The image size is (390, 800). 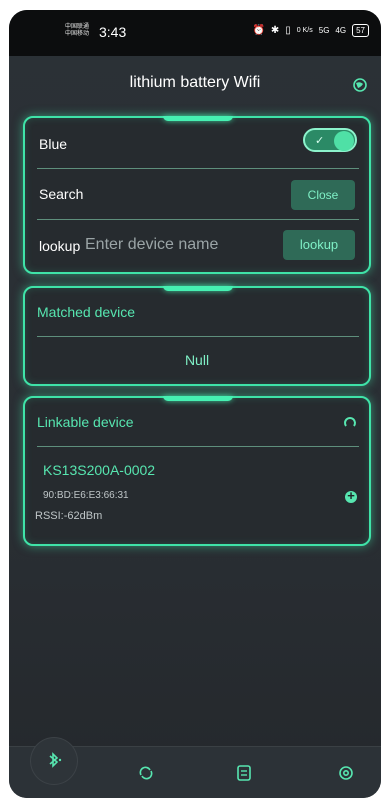 I want to click on matched-device-title: Matched device, so click(x=86, y=312).